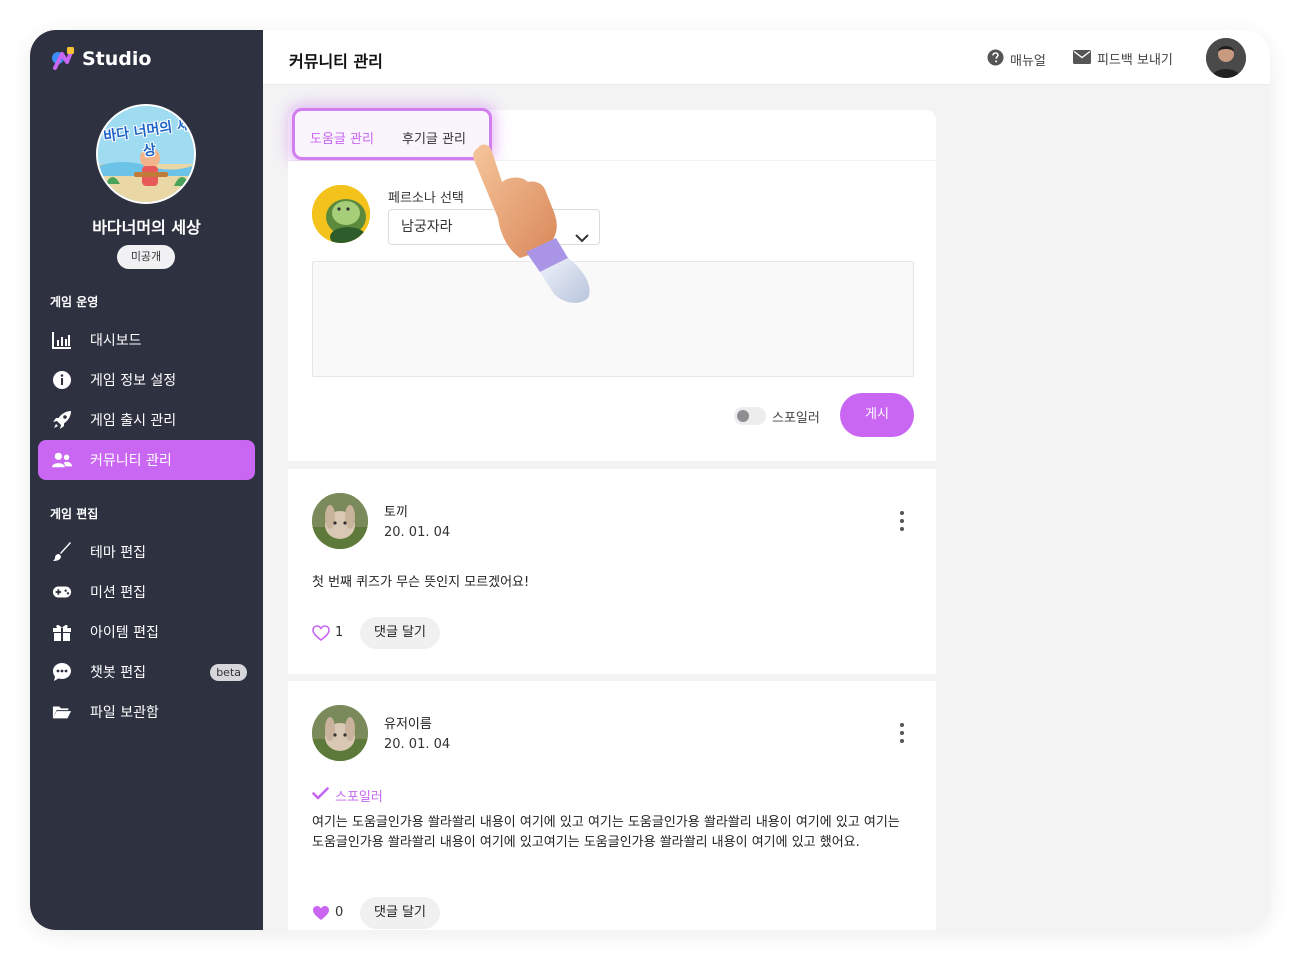 This screenshot has height=960, width=1300. I want to click on feedback-link: 피드백 보내기, so click(1123, 58).